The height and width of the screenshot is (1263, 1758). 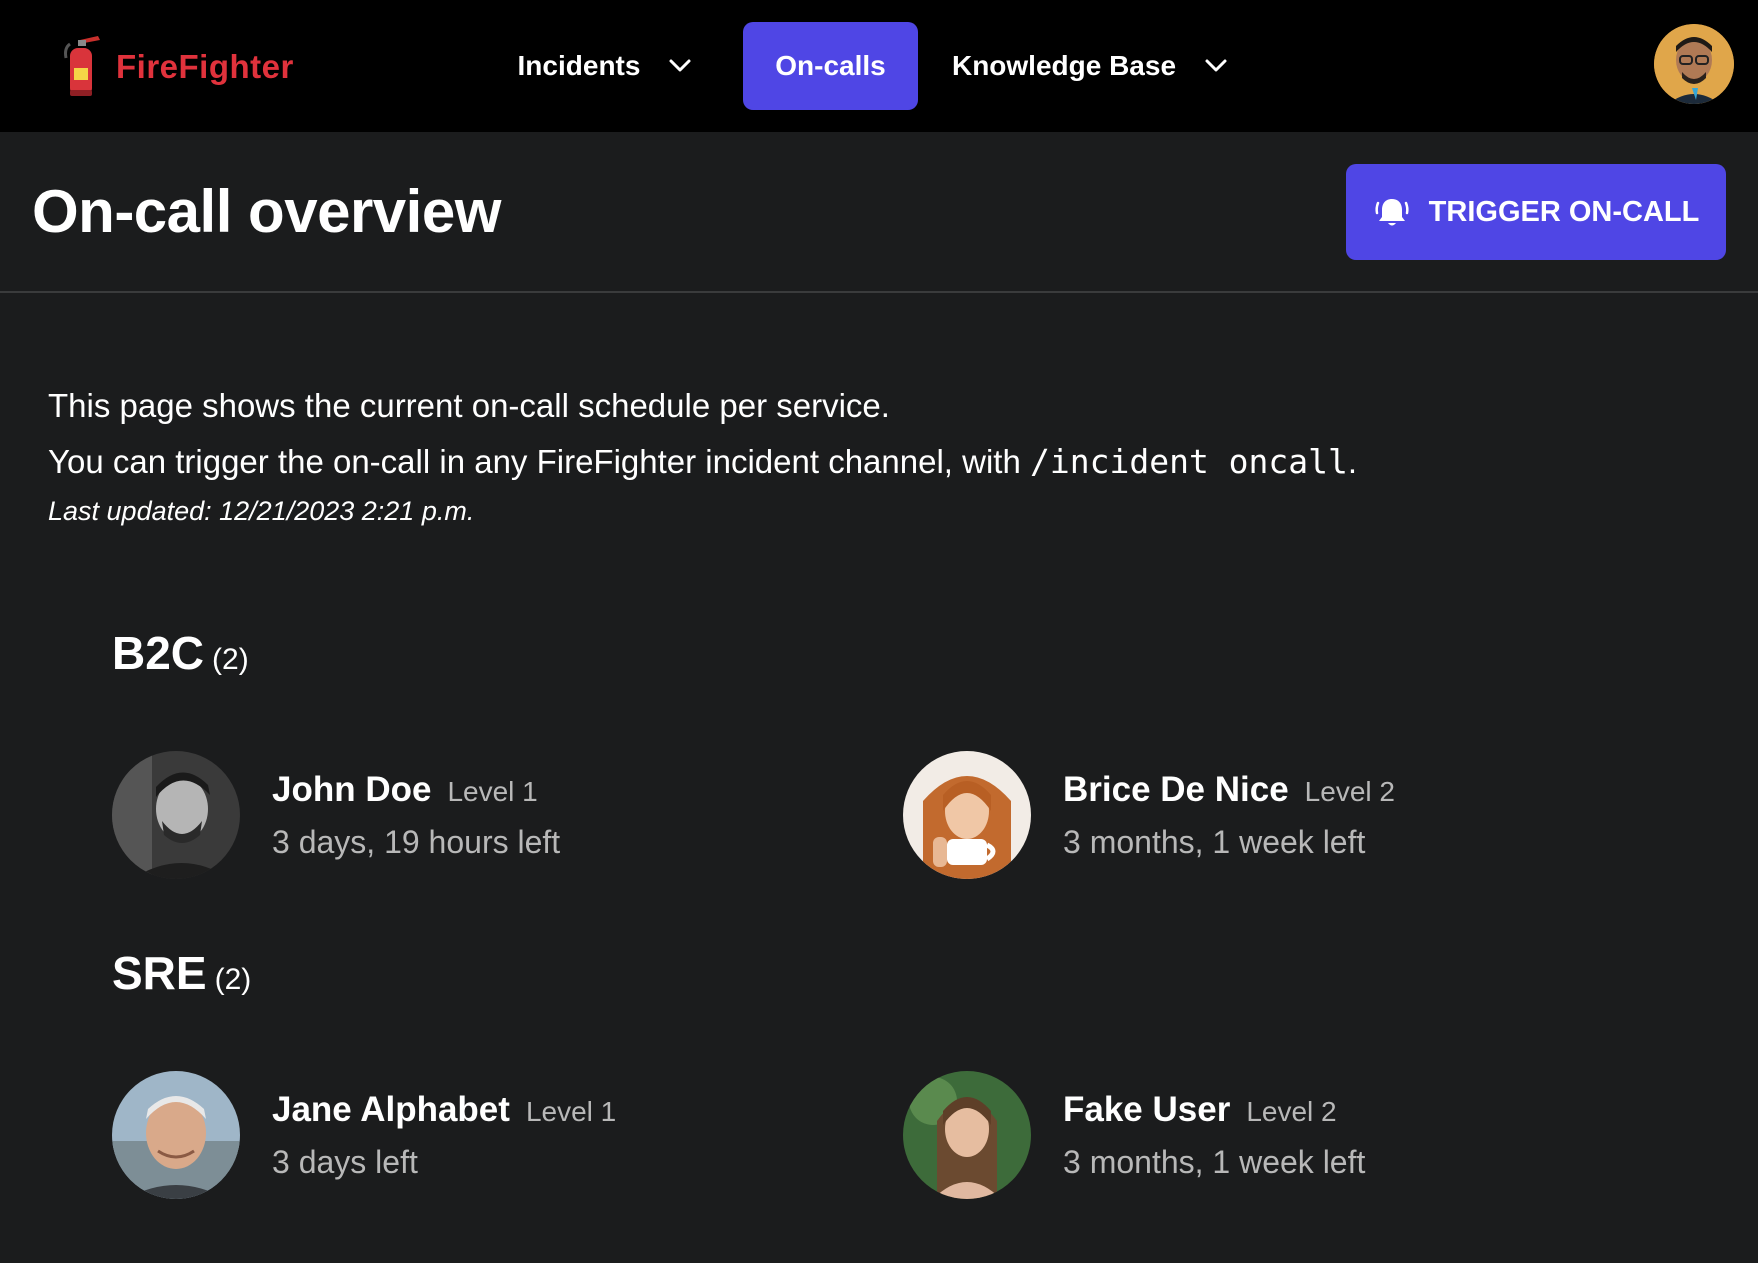 I want to click on person-time-left: 3 days left, so click(x=345, y=1161).